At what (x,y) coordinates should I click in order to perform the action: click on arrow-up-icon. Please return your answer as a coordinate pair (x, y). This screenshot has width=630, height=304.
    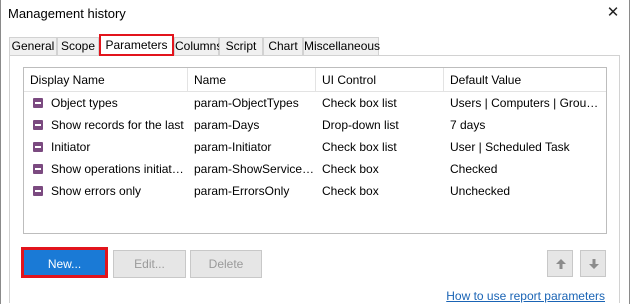
    Looking at the image, I should click on (561, 264).